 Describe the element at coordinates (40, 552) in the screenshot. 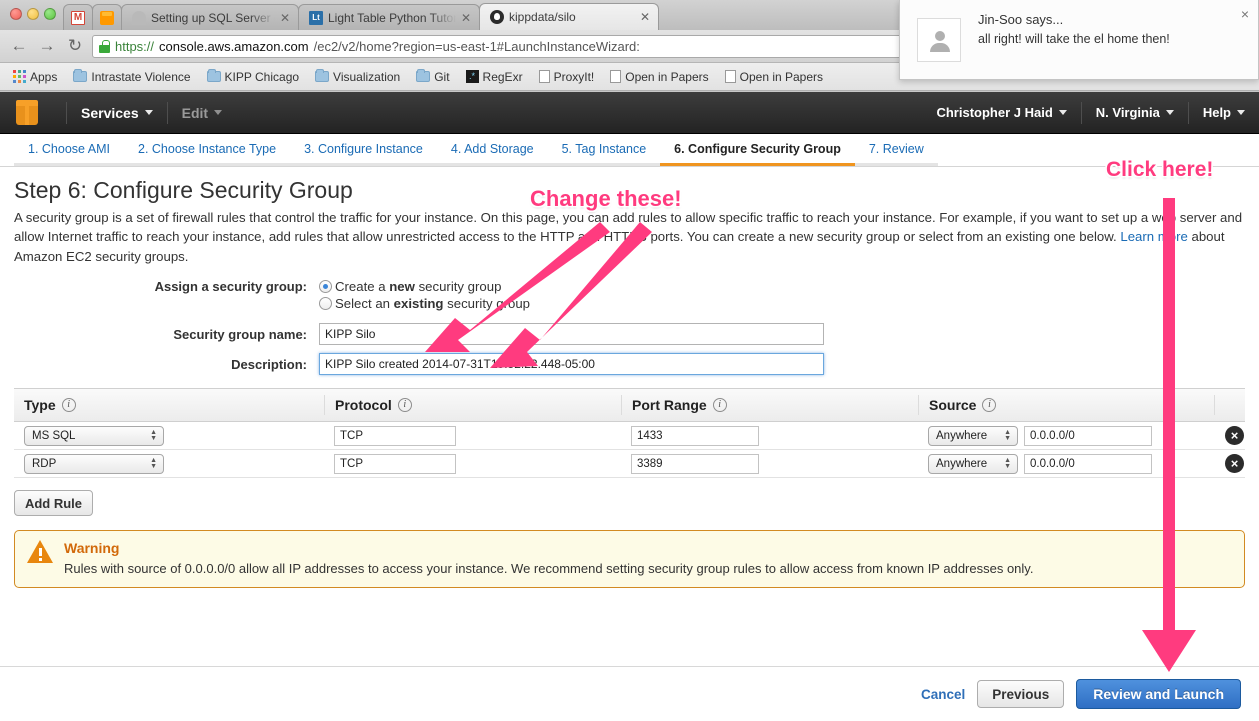

I see `warning-triangle-icon` at that location.